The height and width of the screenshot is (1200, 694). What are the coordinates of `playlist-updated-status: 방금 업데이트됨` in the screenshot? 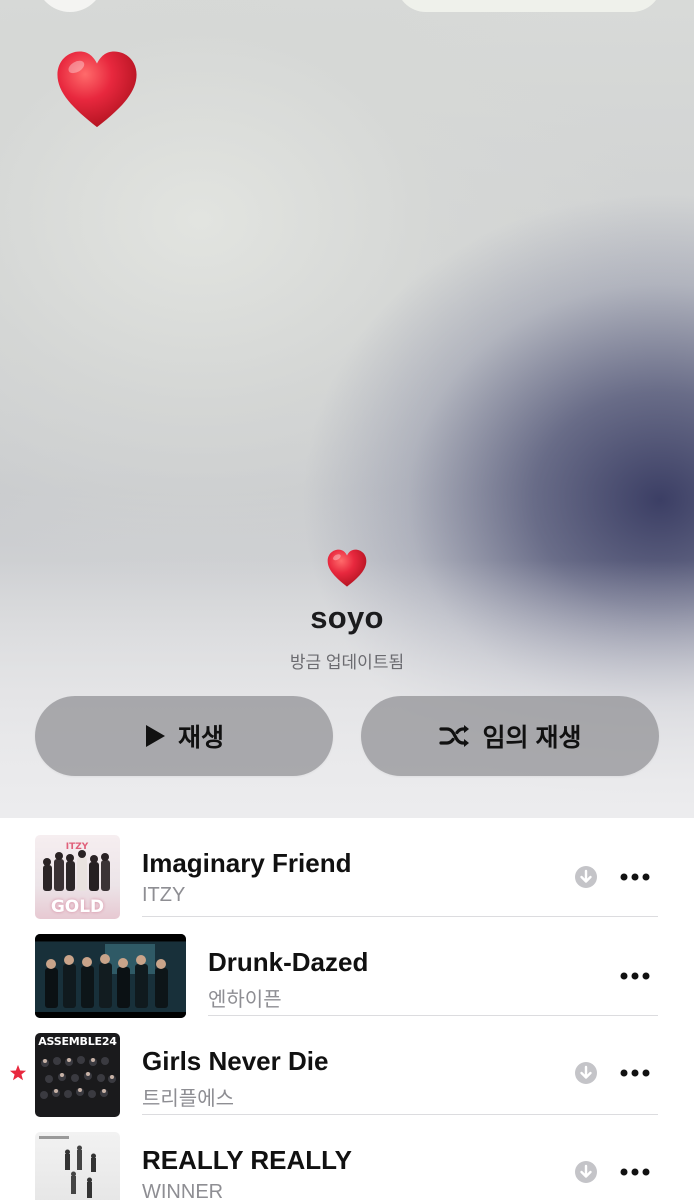 It's located at (347, 662).